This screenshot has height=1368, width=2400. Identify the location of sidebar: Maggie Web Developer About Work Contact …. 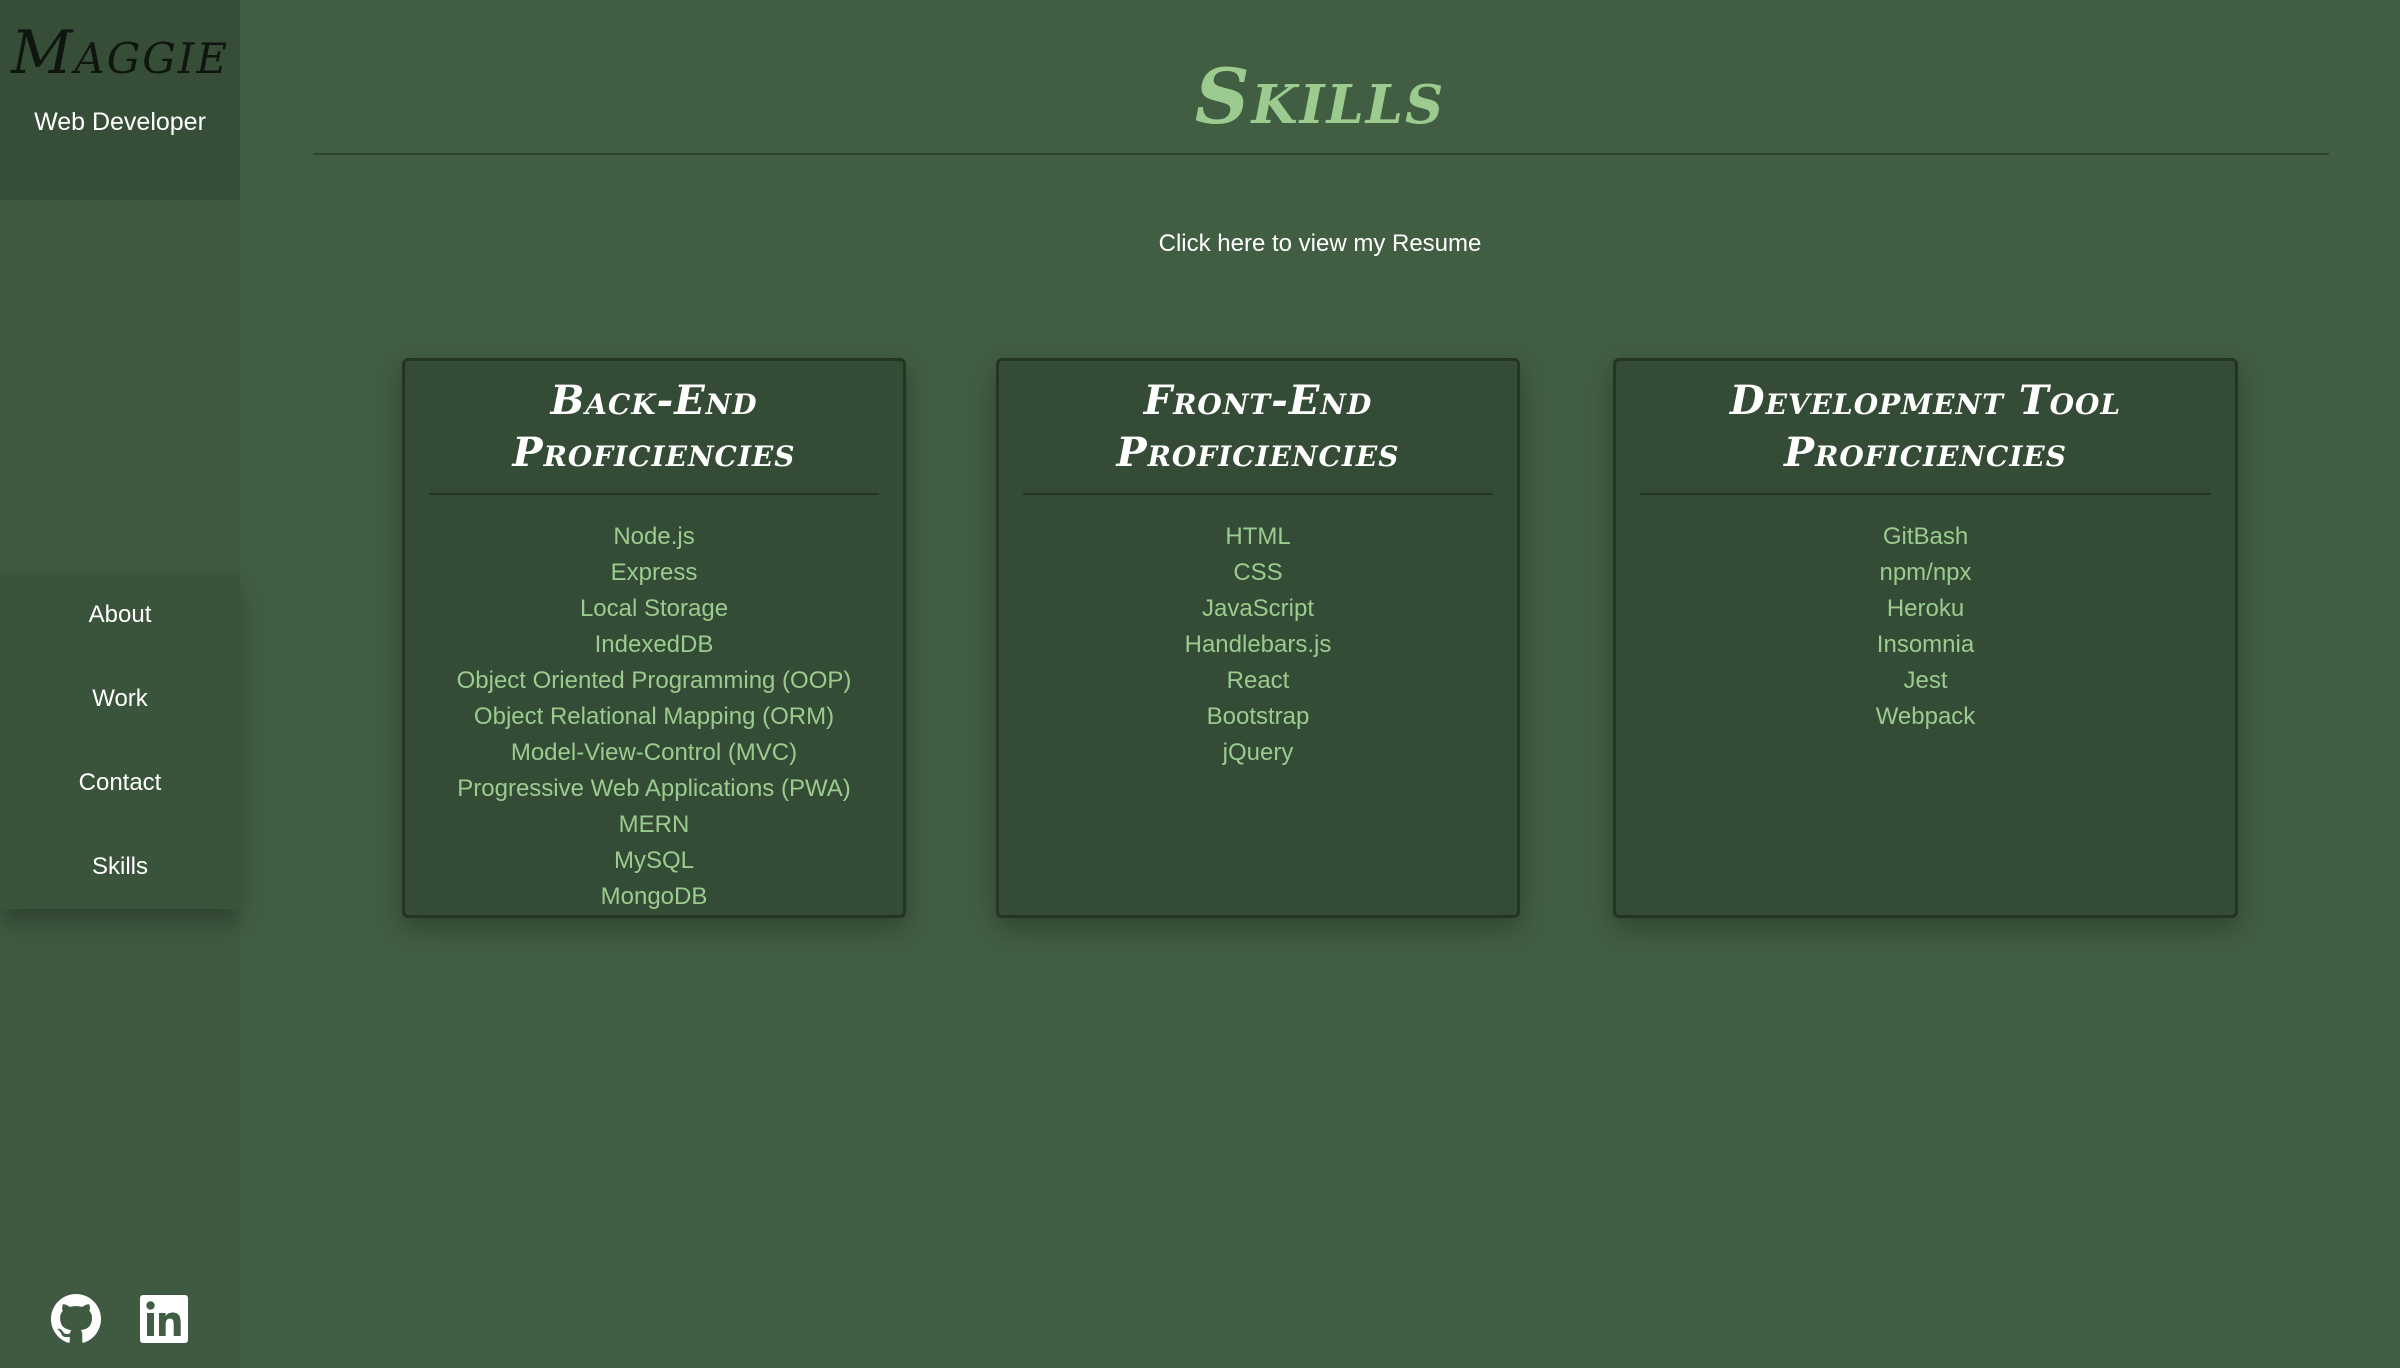
(120, 684).